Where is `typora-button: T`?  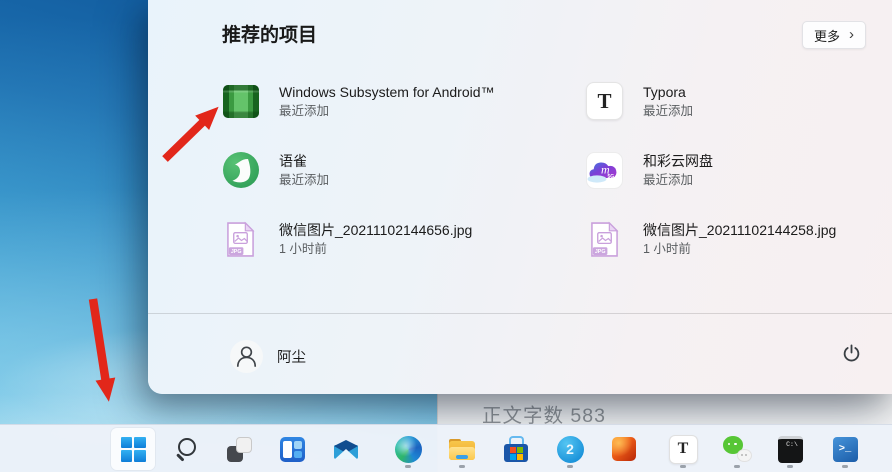
typora-button: T is located at coordinates (683, 449).